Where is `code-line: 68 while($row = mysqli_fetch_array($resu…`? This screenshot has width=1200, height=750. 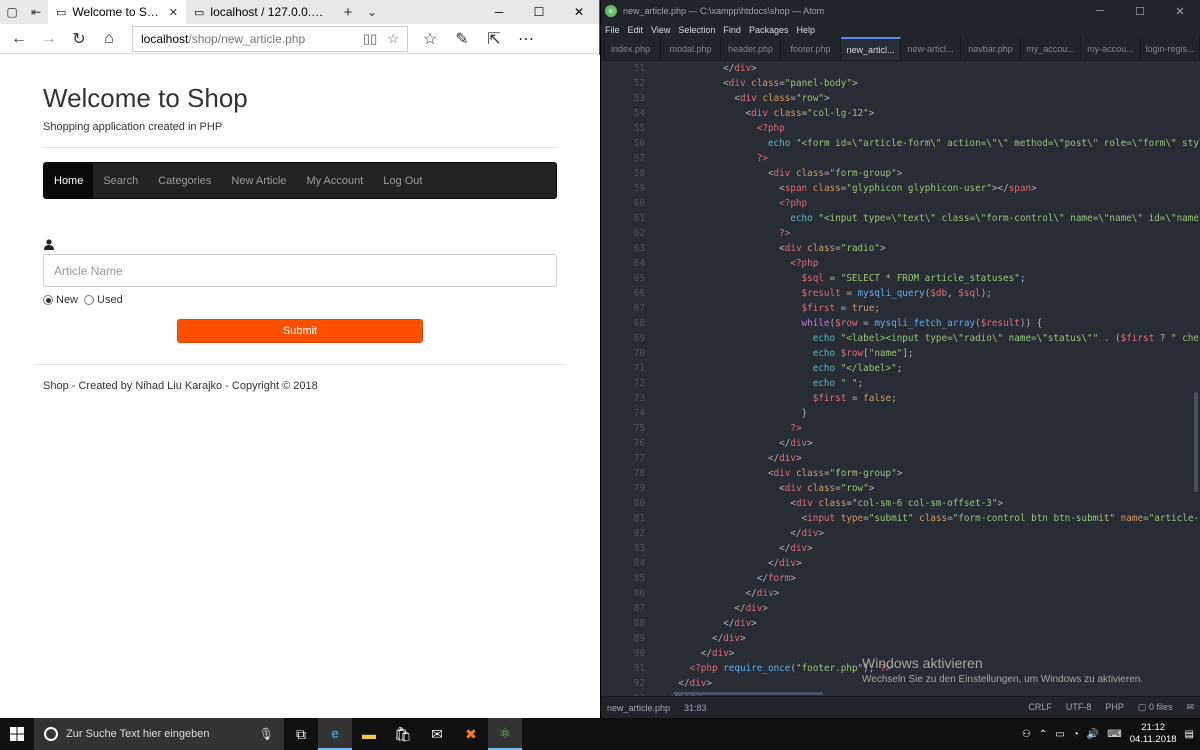
code-line: 68 while($row = mysqli_fetch_array($resu… is located at coordinates (838, 323).